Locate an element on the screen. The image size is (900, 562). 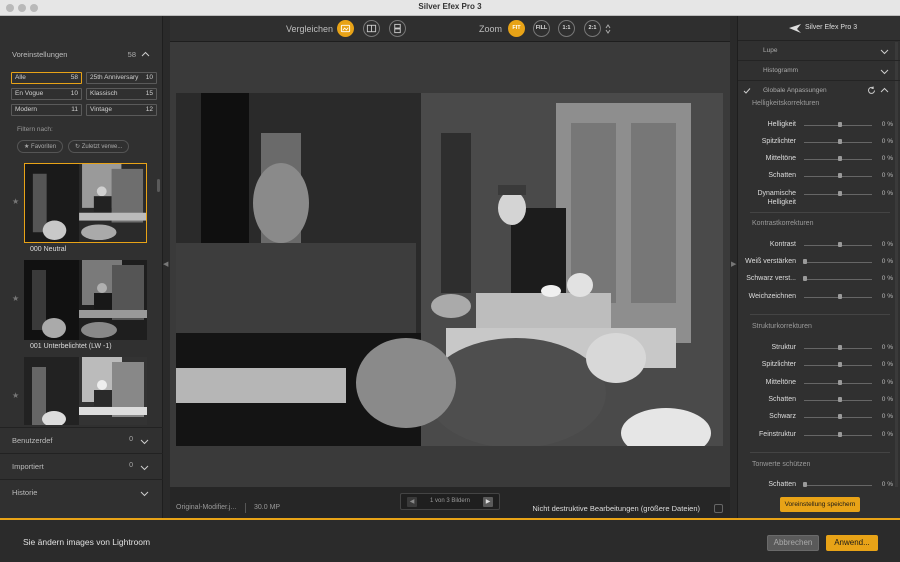
nondestructive-checkbox is located at coordinates (718, 508).